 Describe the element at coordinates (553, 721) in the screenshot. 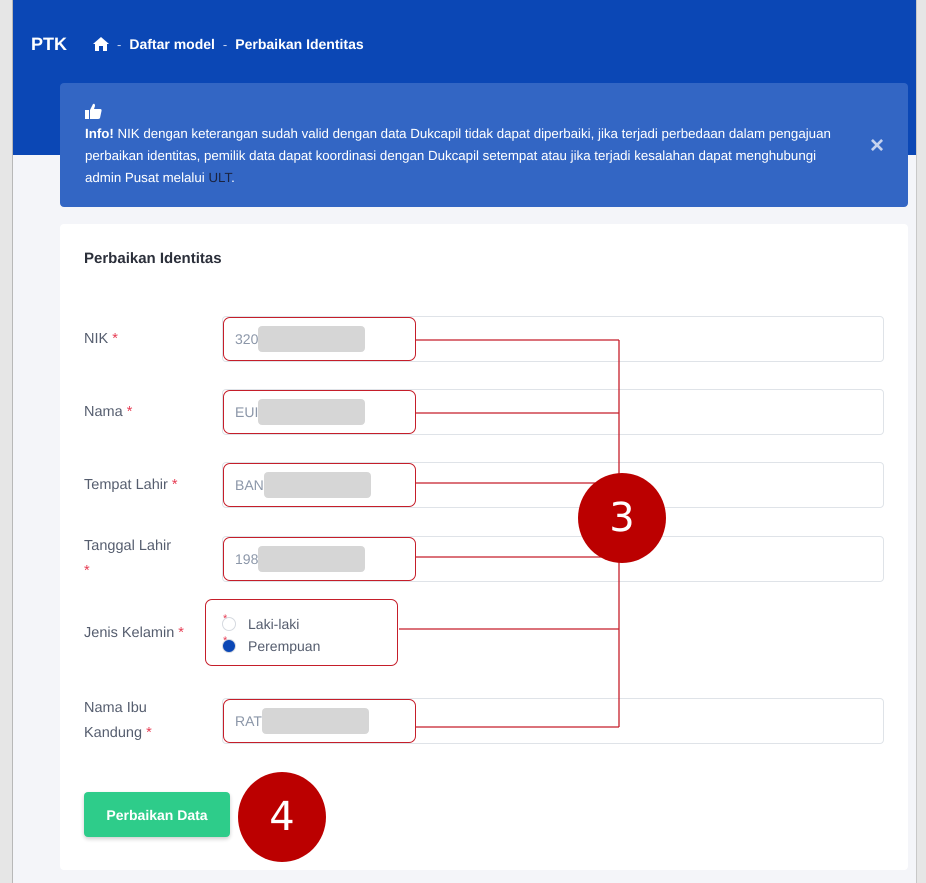

I see `input-field: RAT` at that location.